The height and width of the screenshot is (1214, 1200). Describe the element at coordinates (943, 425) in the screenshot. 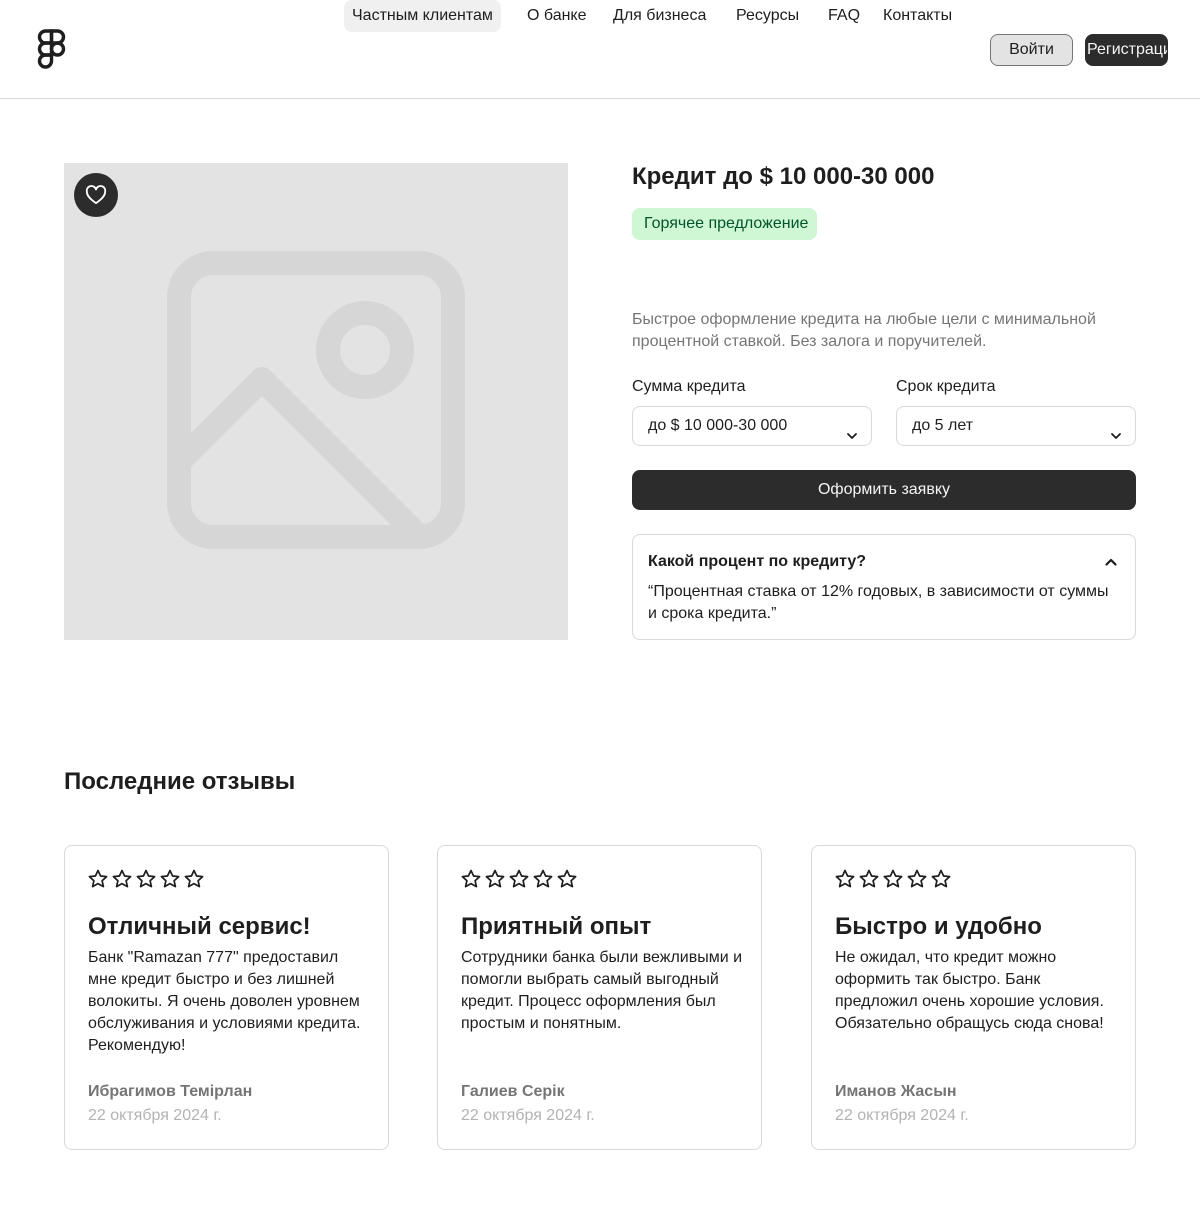

I see `term-select-value: до 5 лет` at that location.